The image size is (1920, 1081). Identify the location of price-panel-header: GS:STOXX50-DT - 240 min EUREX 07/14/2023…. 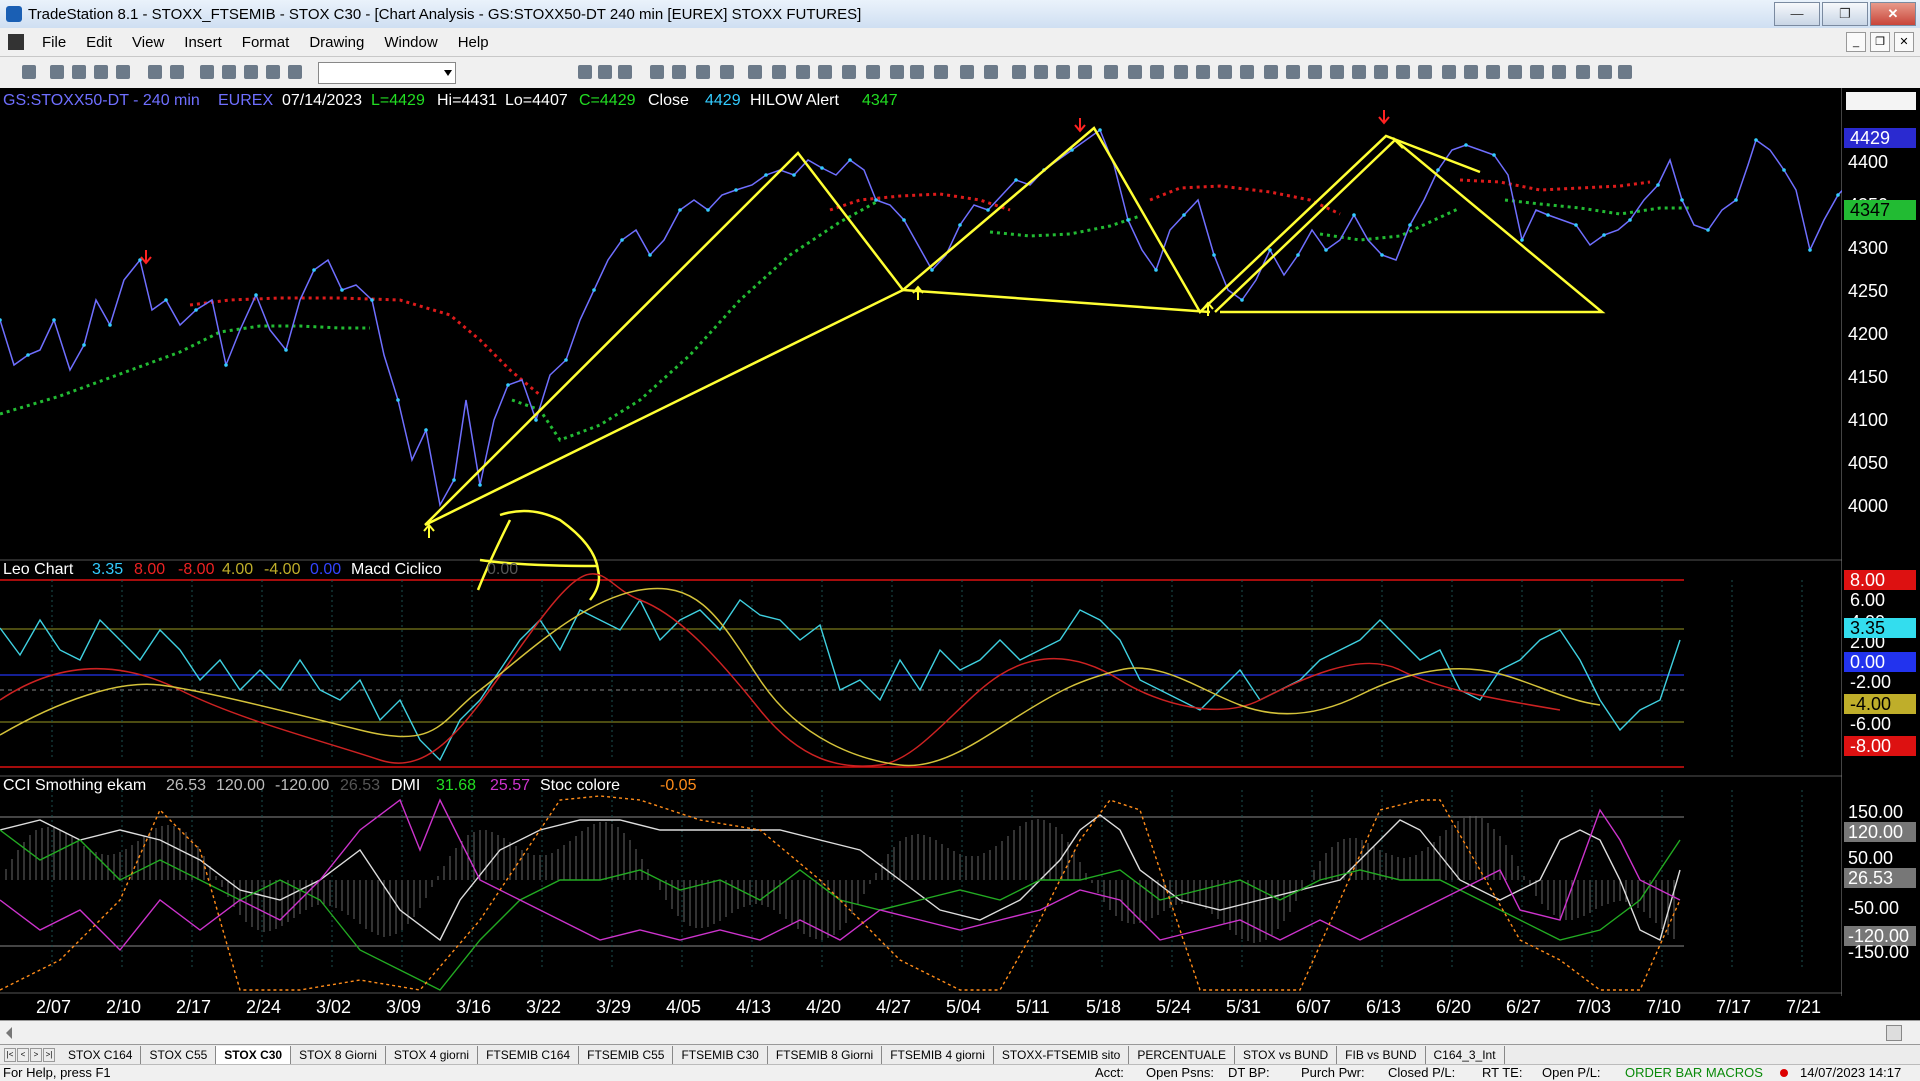
(450, 100).